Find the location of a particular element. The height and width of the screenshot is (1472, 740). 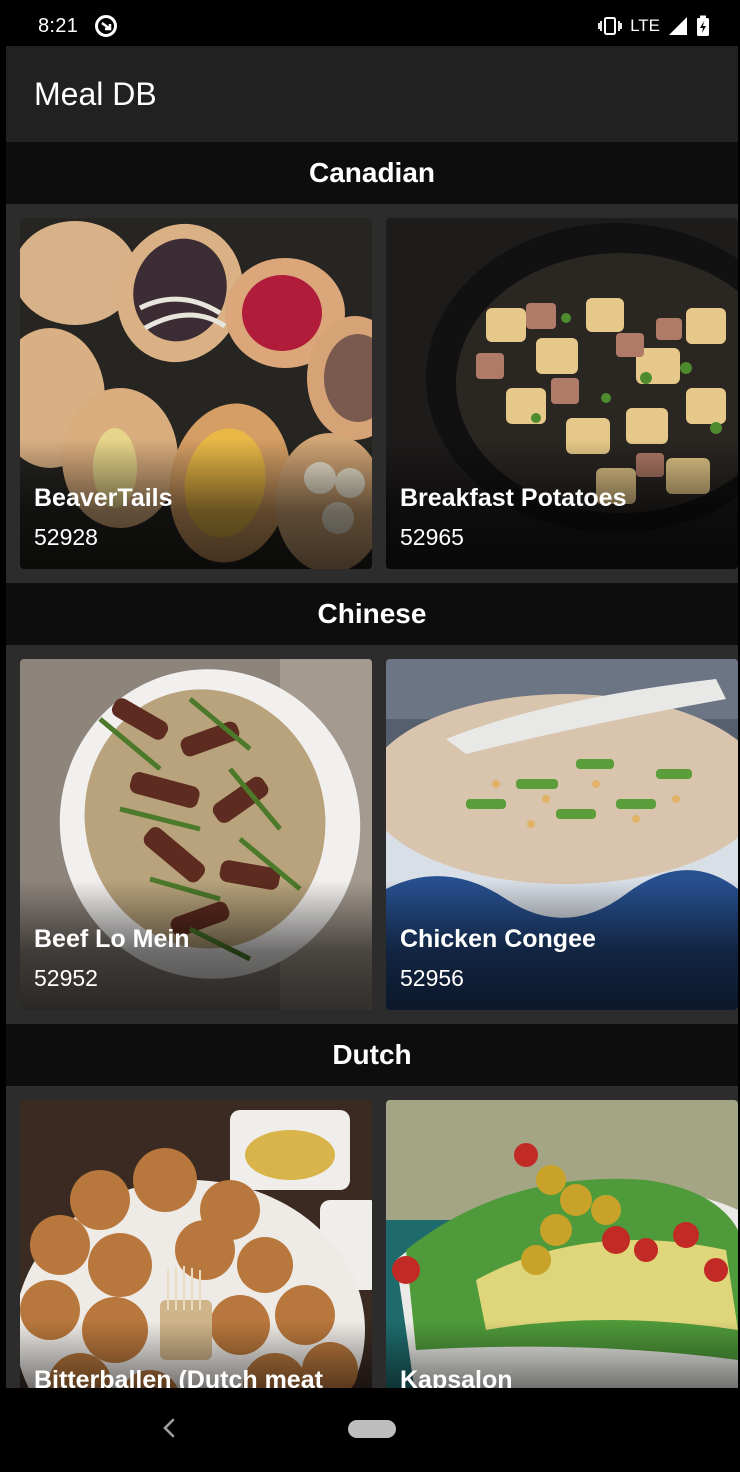

section-title: Canadian is located at coordinates (372, 172).